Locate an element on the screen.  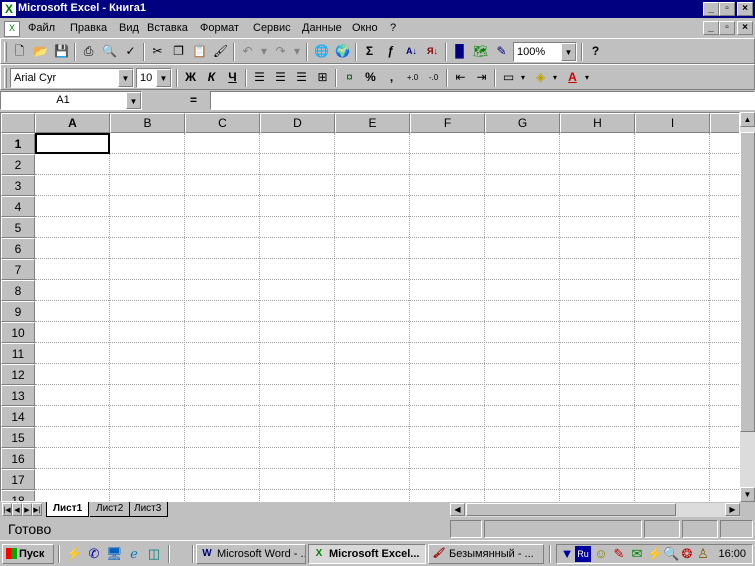
sheet-tab-2: Лист2 is located at coordinates (110, 509).